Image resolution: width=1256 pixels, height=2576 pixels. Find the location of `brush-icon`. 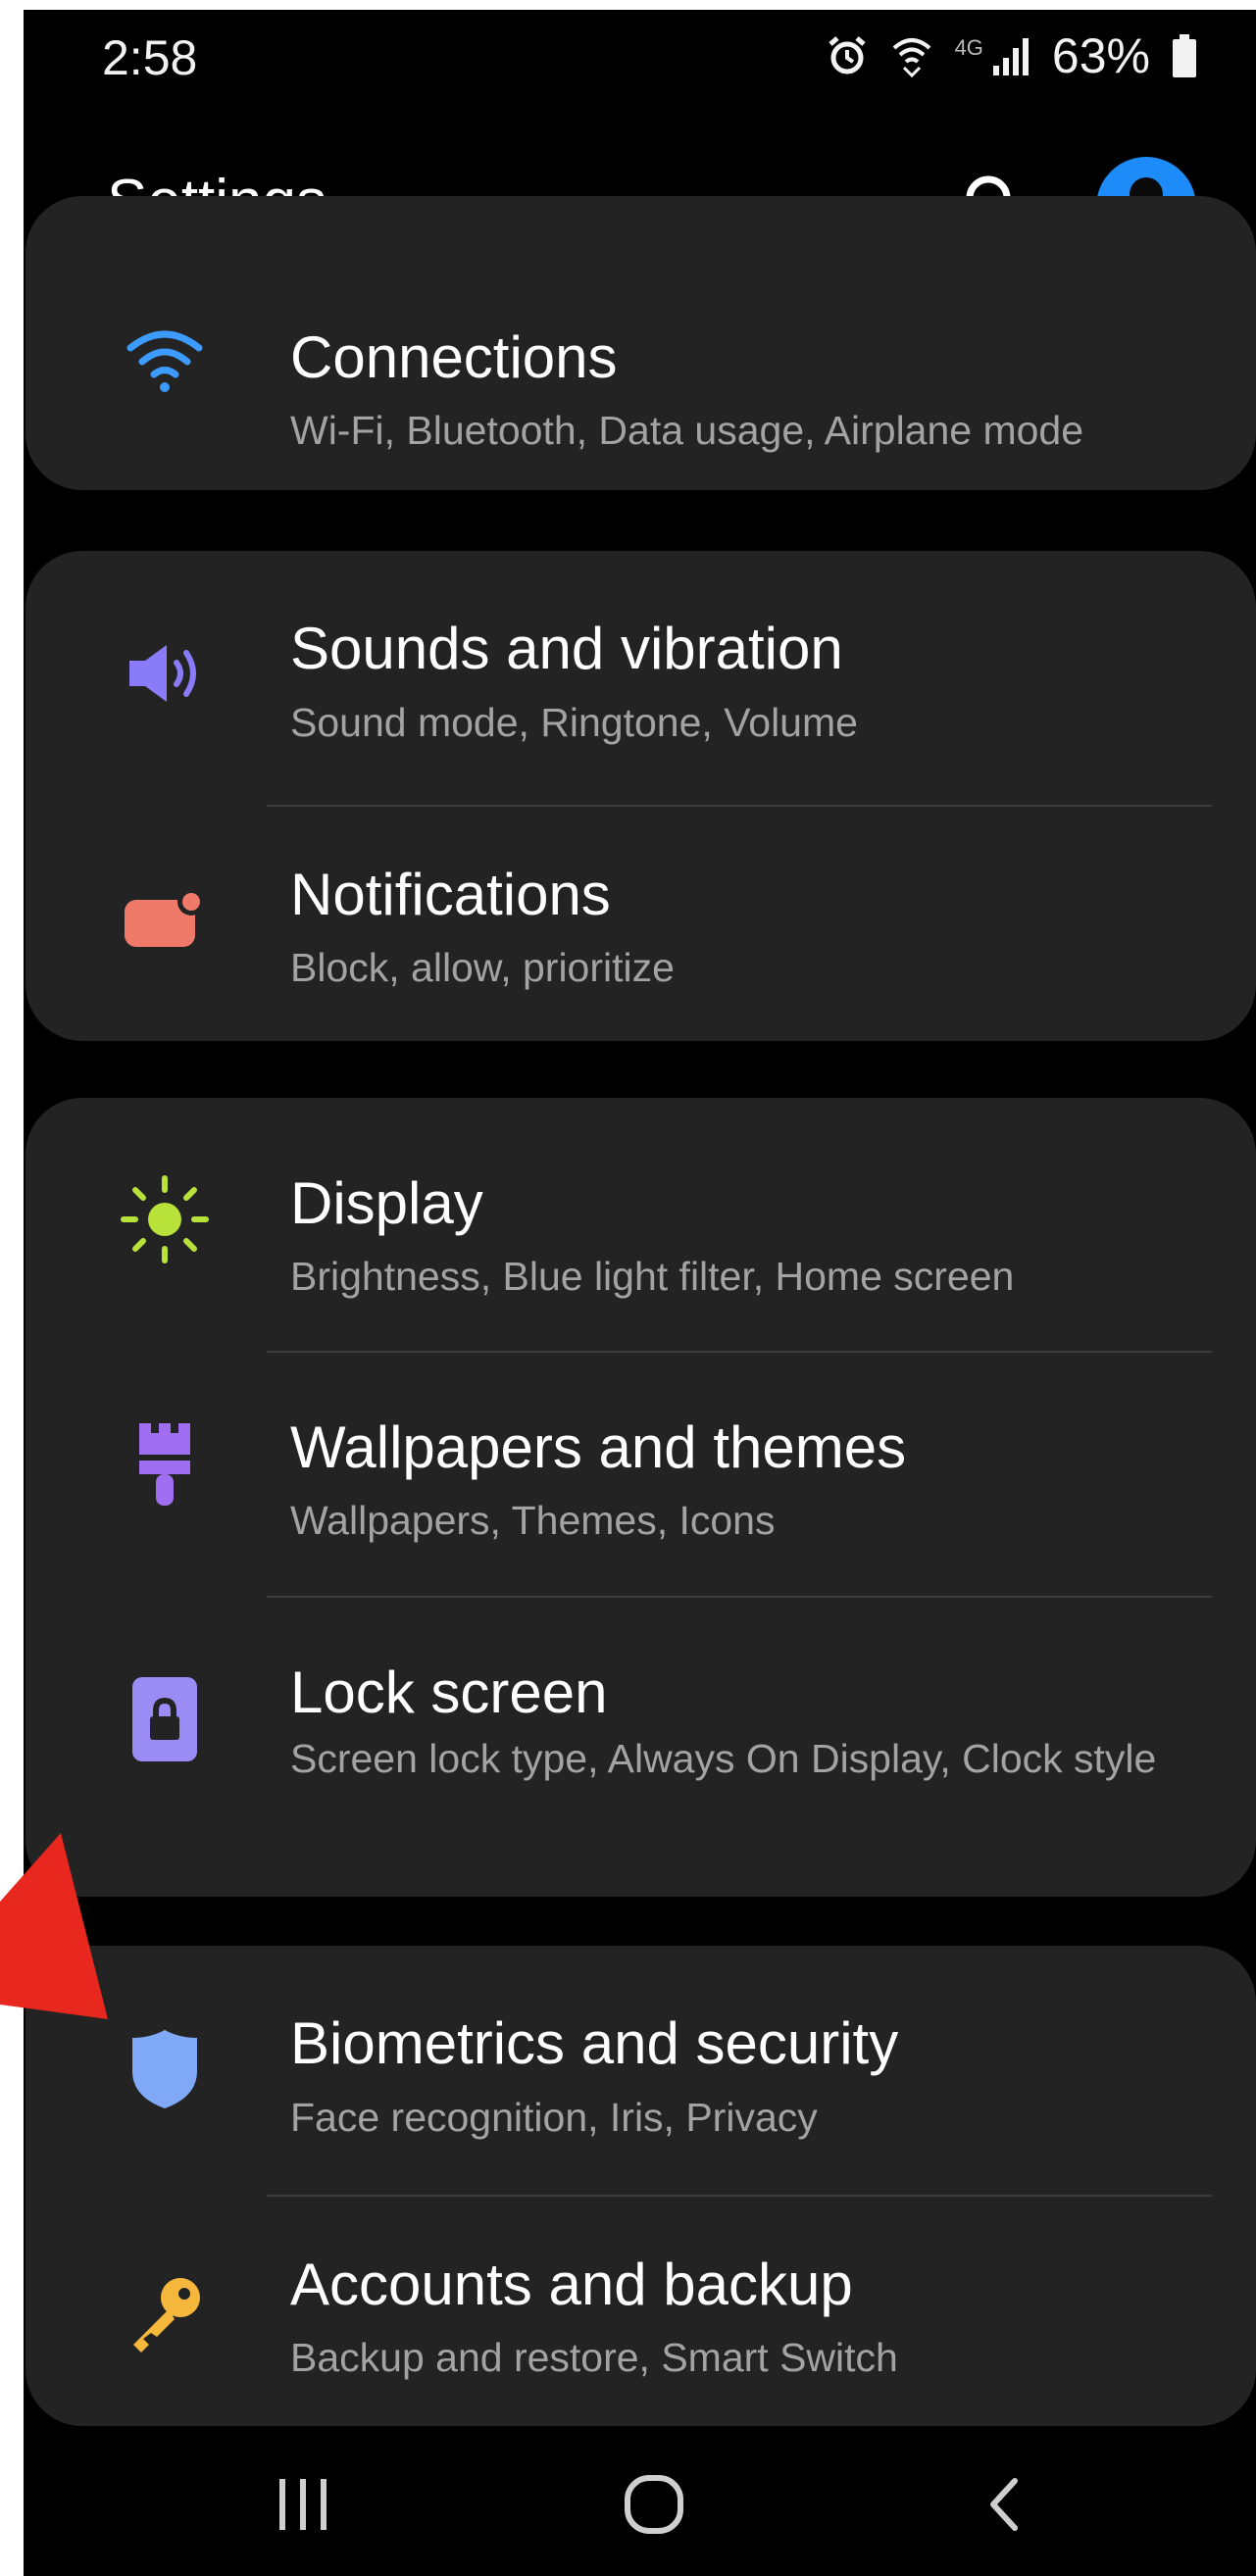

brush-icon is located at coordinates (165, 1463).